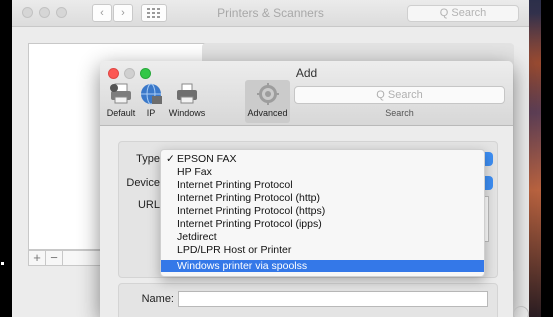  What do you see at coordinates (521, 311) in the screenshot?
I see `help-button-edge` at bounding box center [521, 311].